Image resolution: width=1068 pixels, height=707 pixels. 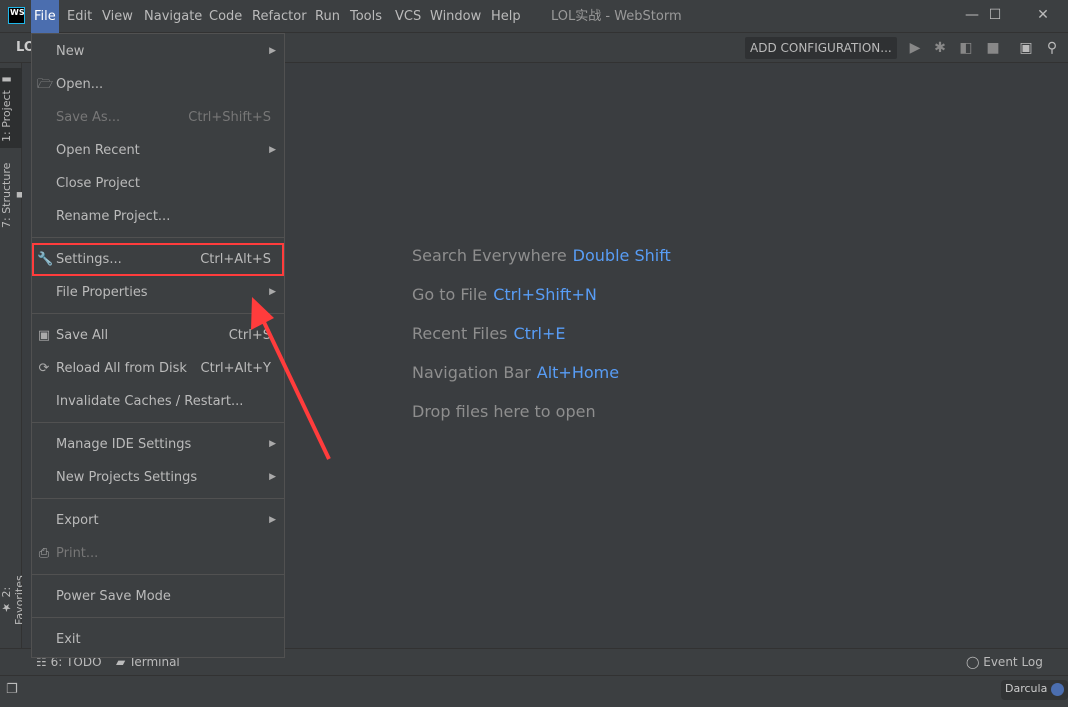 I want to click on arrow-shaft, so click(x=295, y=388).